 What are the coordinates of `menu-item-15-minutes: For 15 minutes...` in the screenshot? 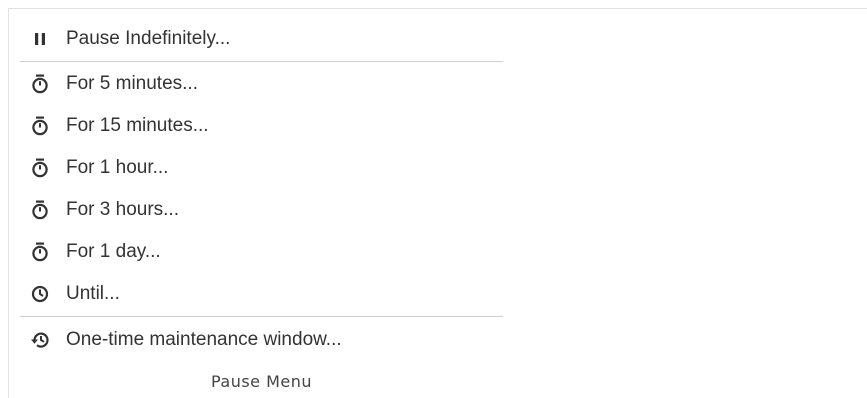 It's located at (261, 126).